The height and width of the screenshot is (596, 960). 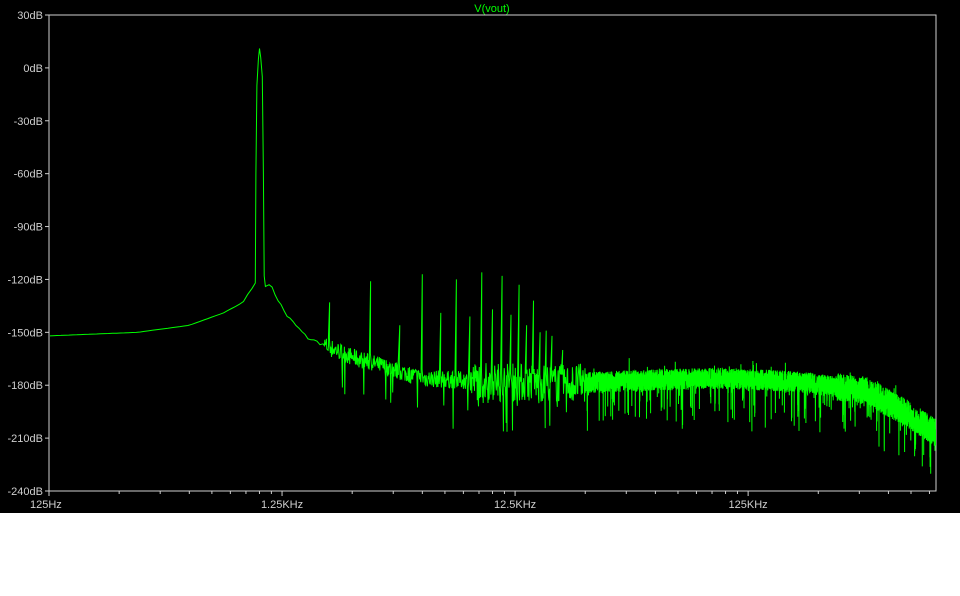 What do you see at coordinates (33, 69) in the screenshot?
I see `y-tick-label: 0dB` at bounding box center [33, 69].